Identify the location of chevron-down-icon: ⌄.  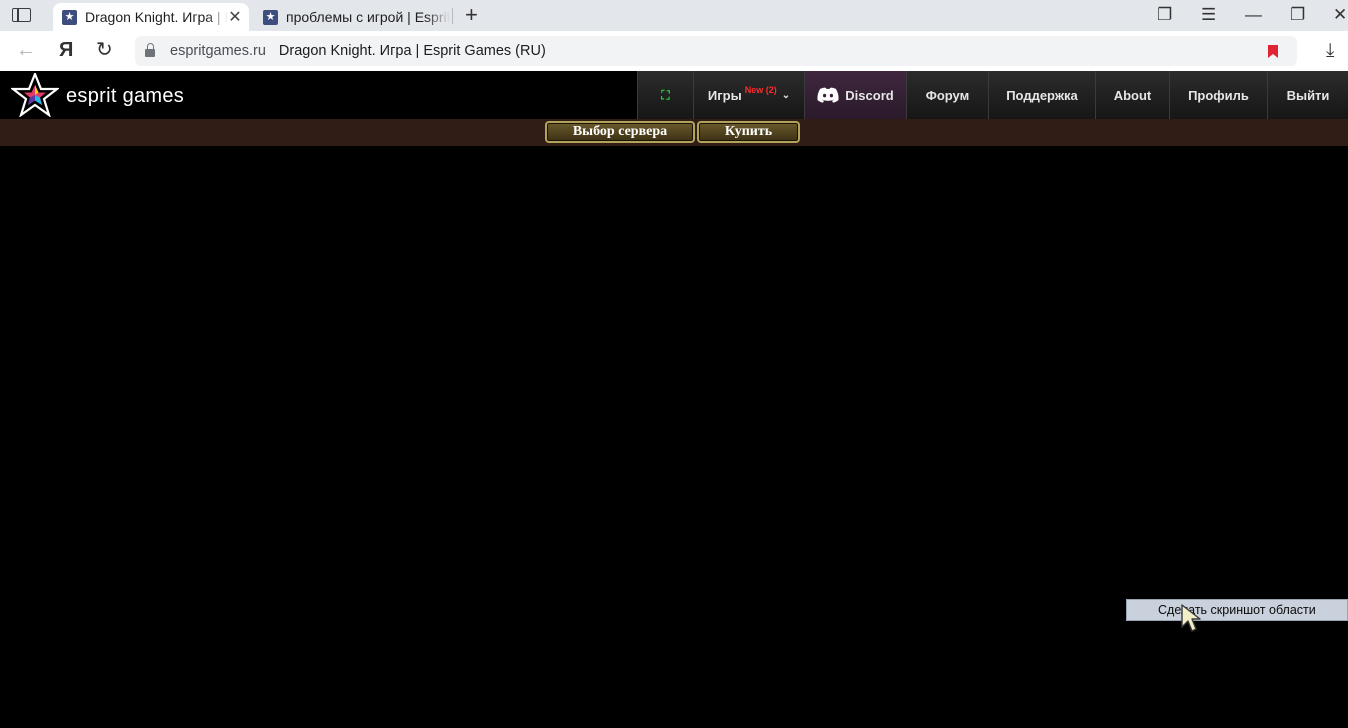
(786, 95).